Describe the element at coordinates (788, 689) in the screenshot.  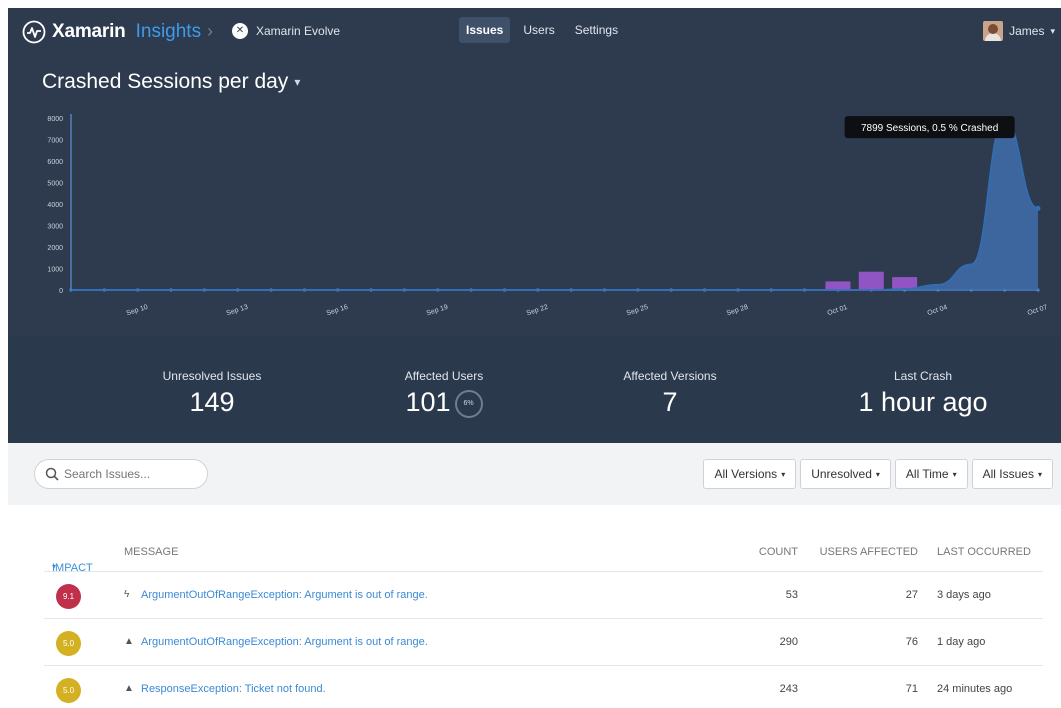
I see `issue-count: 243` at that location.